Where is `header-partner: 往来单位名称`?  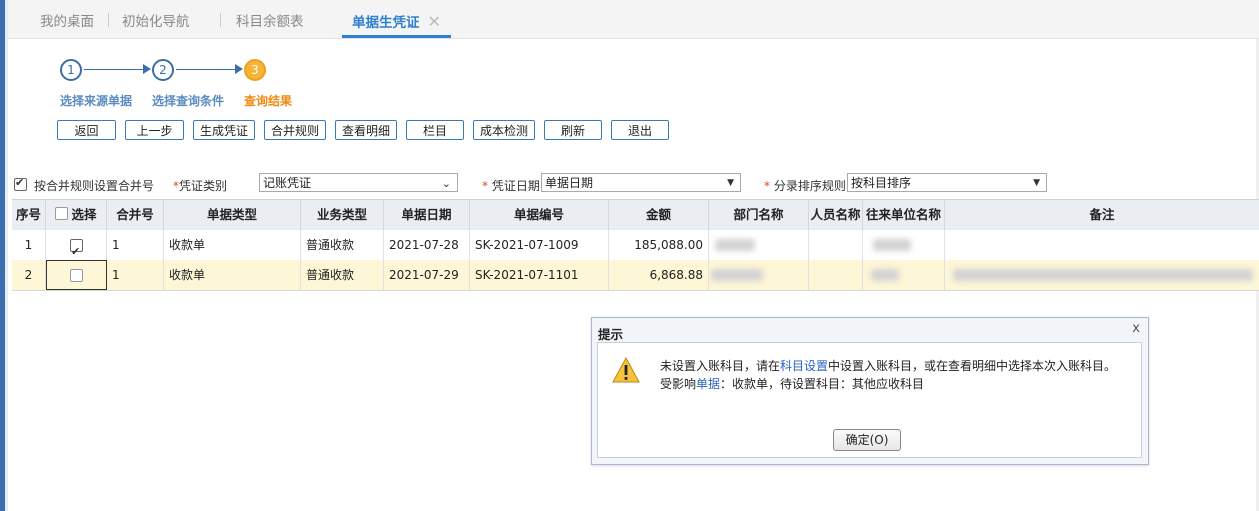 header-partner: 往来单位名称 is located at coordinates (904, 215).